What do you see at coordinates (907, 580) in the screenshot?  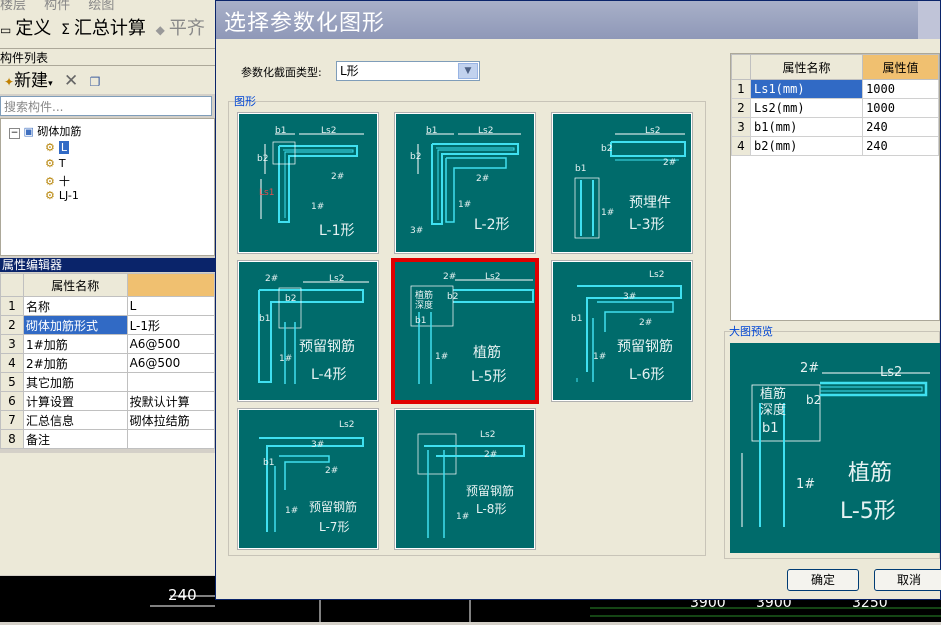 I see `cancel-button: 取消` at bounding box center [907, 580].